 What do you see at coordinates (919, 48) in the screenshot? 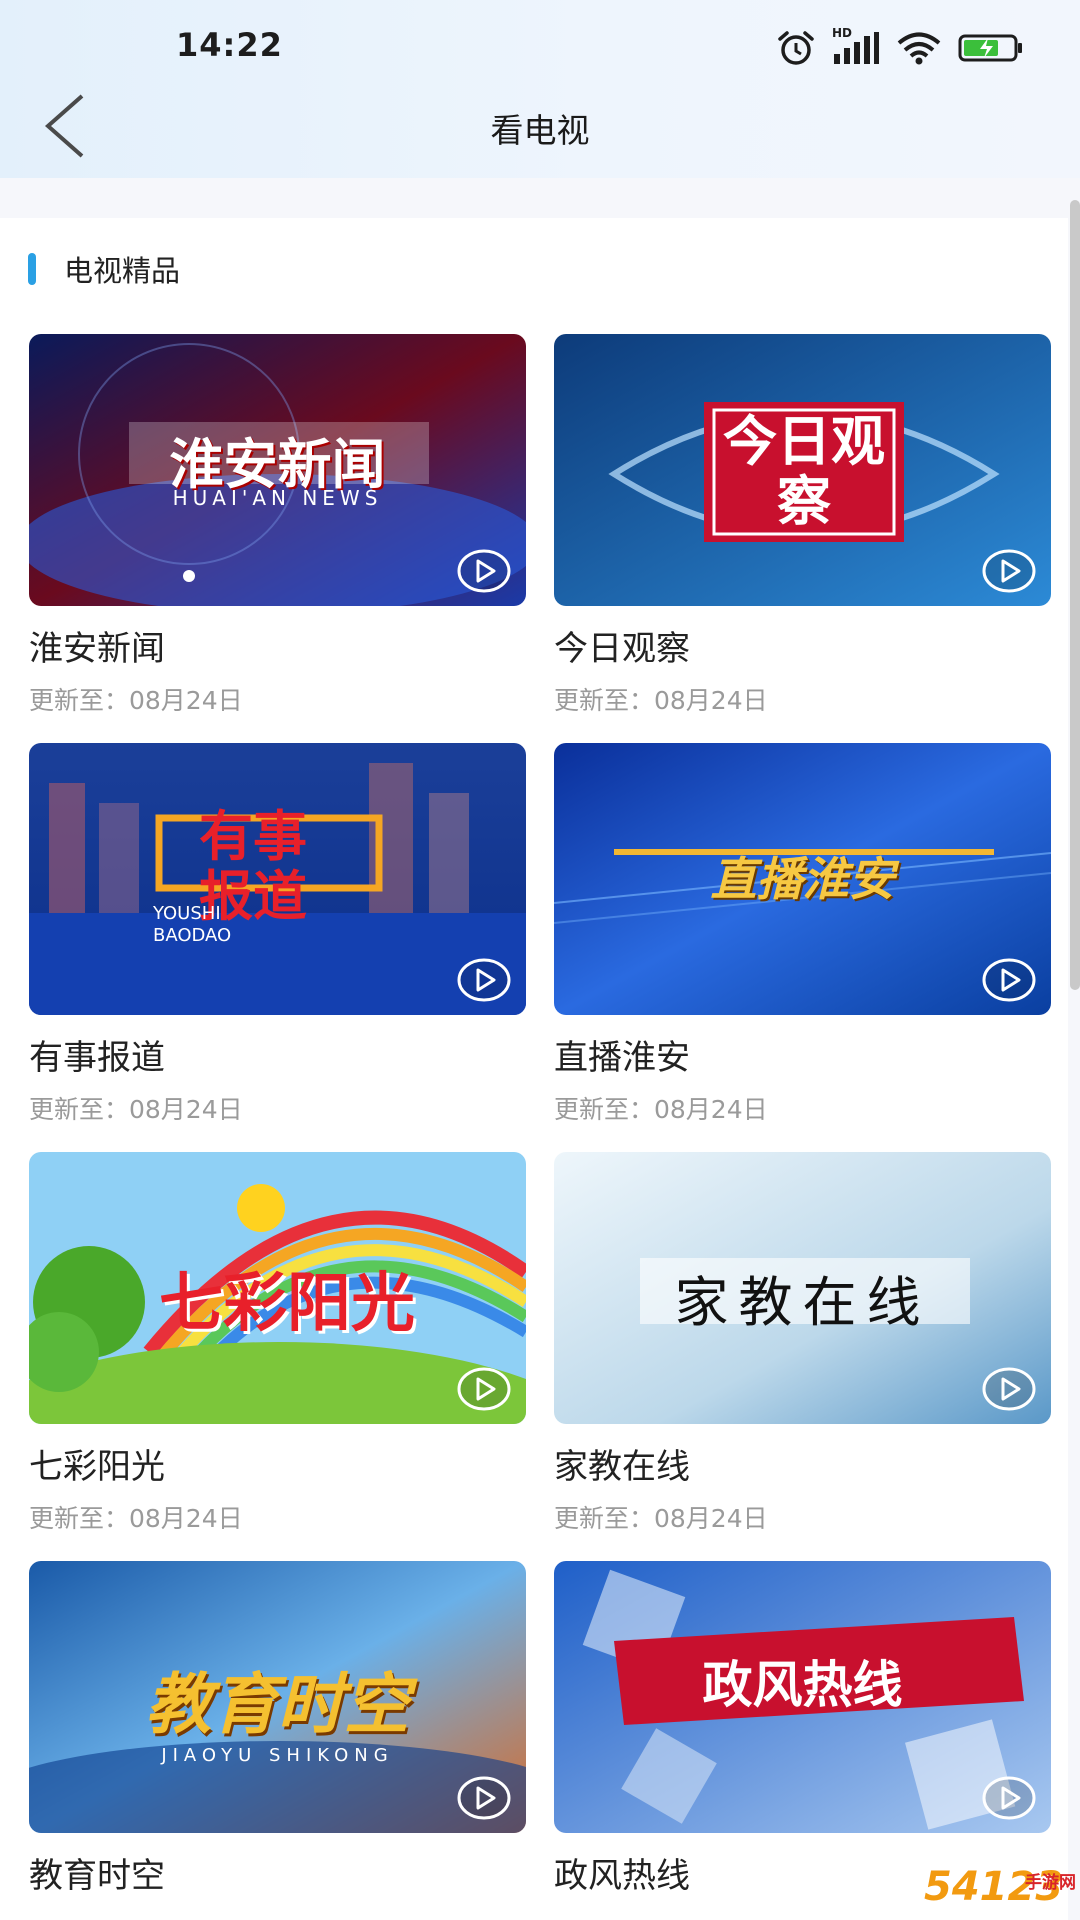
I see `wifi-icon` at bounding box center [919, 48].